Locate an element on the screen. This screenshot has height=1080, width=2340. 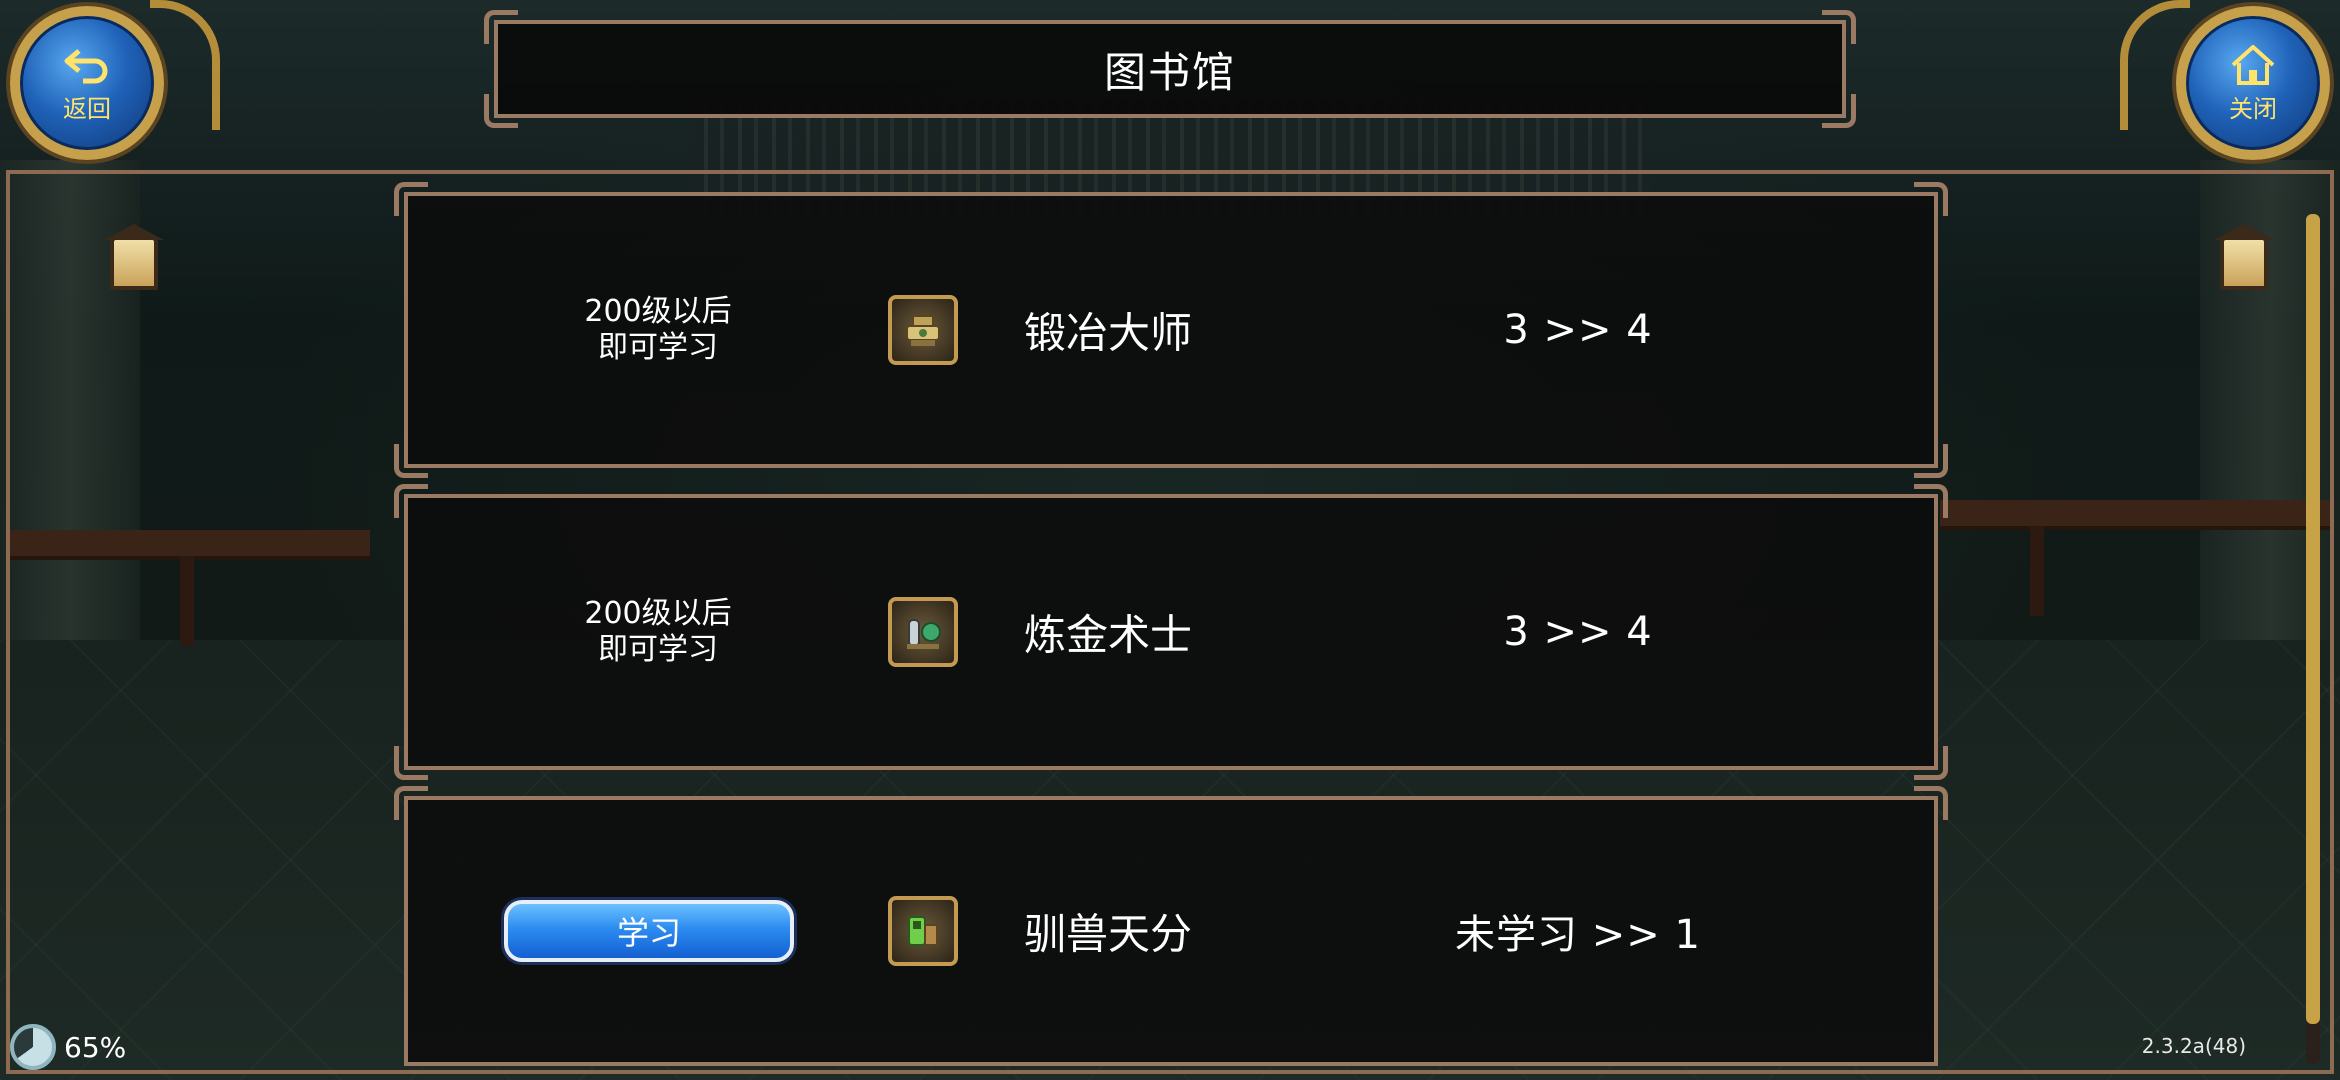
home-icon is located at coordinates (2253, 64).